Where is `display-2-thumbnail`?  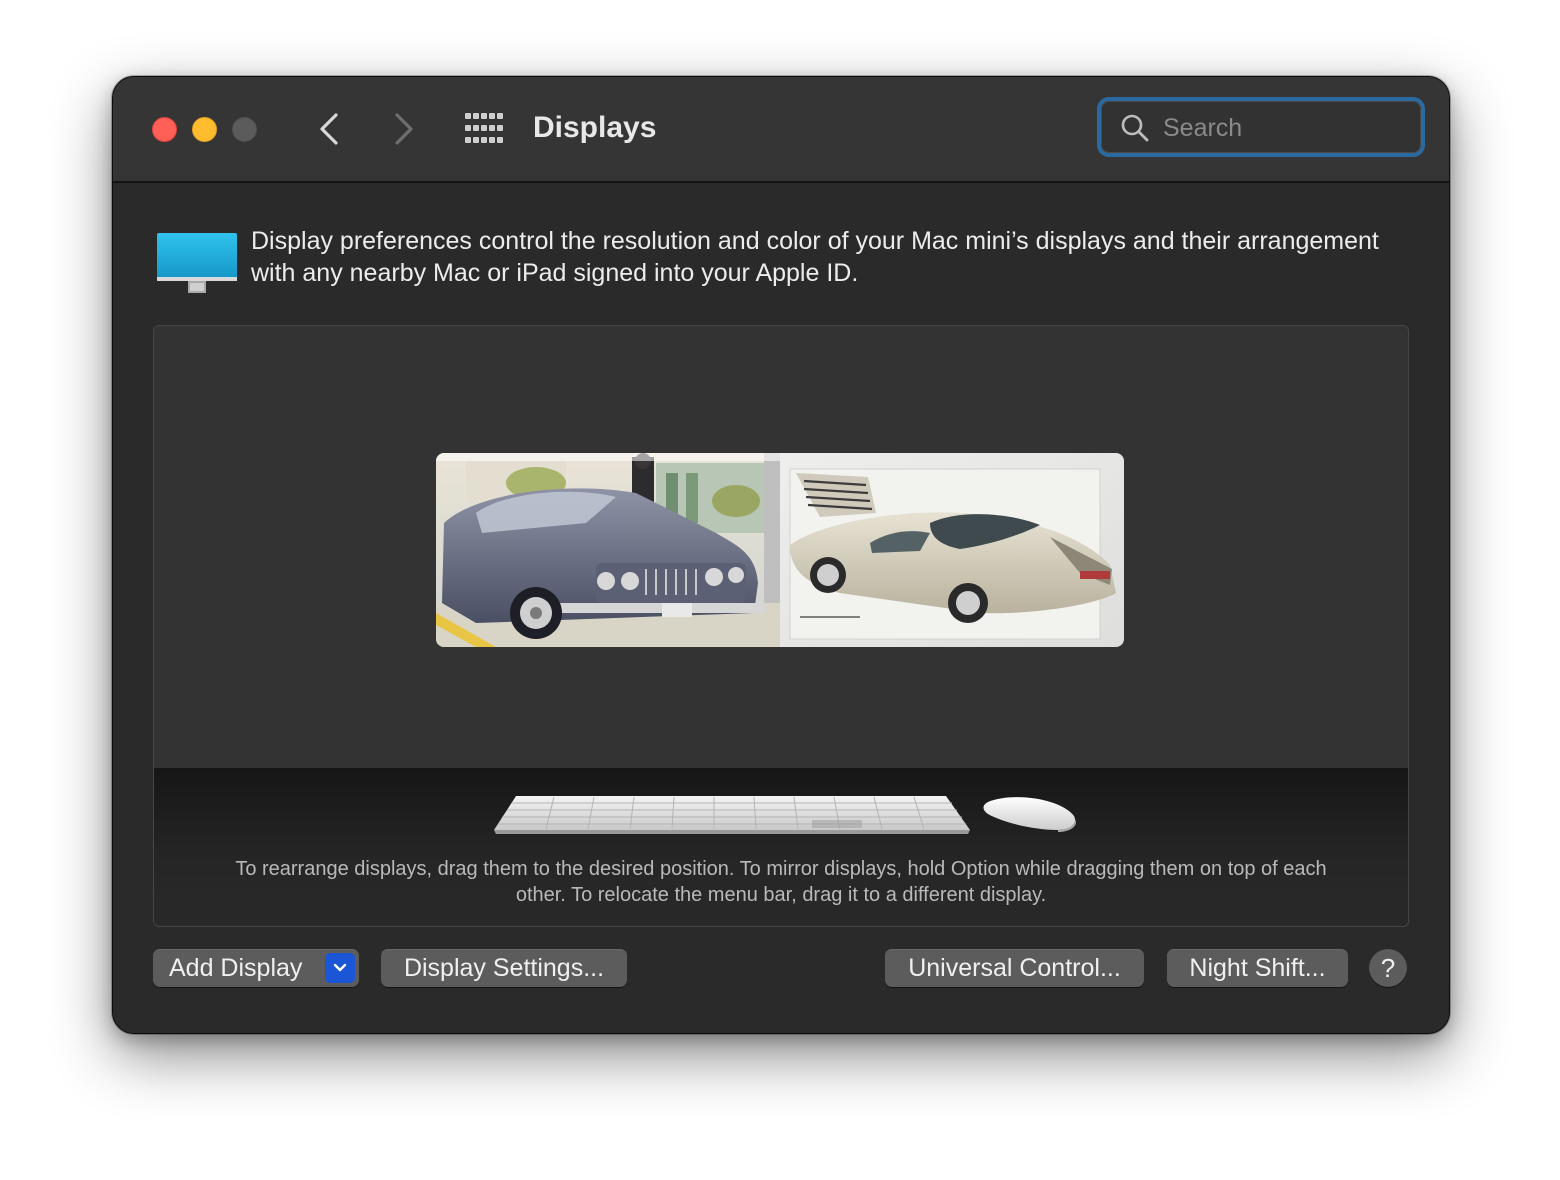
display-2-thumbnail is located at coordinates (952, 550).